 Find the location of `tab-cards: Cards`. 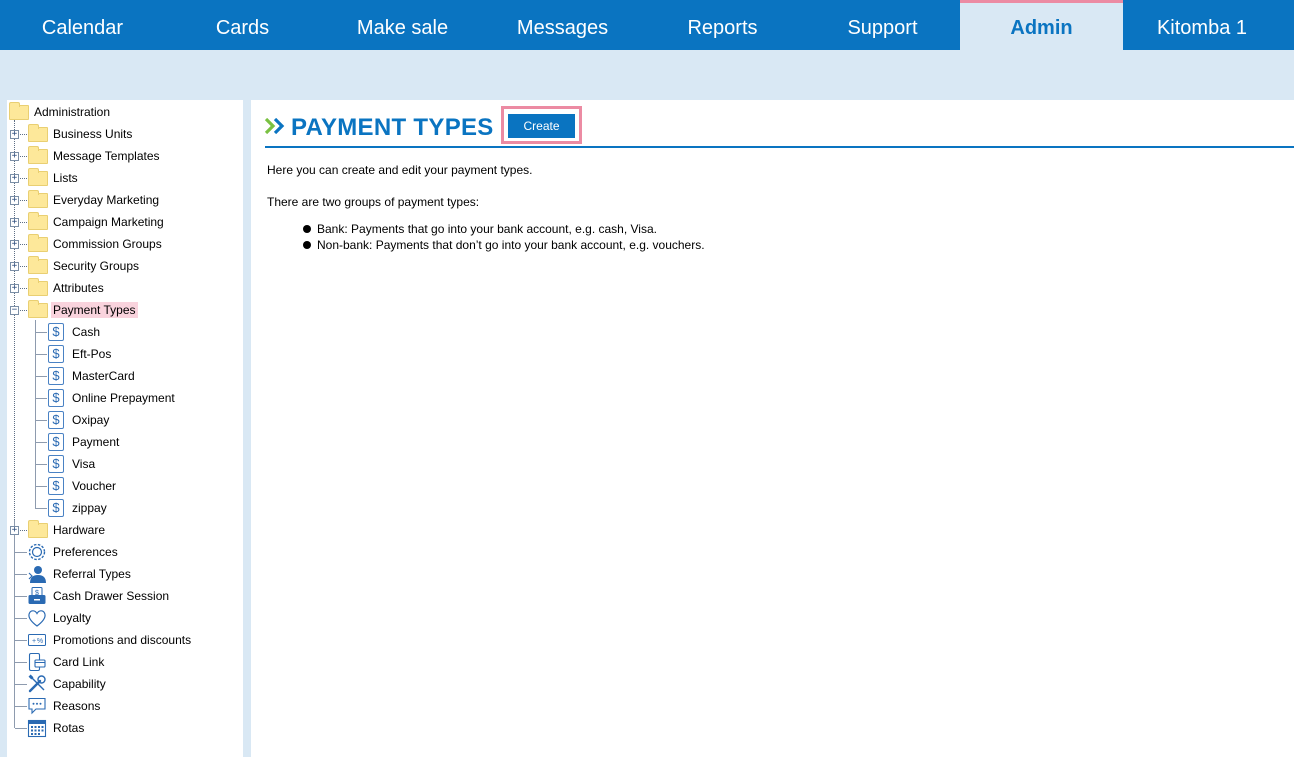

tab-cards: Cards is located at coordinates (242, 25).